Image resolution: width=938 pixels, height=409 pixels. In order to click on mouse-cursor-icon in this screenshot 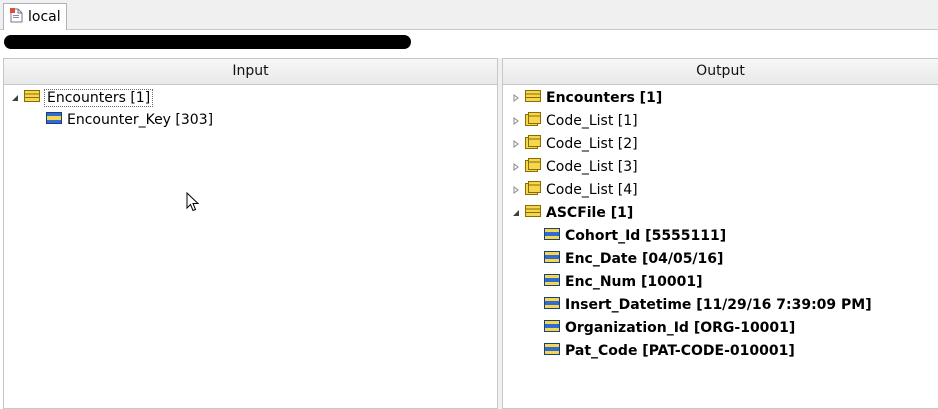, I will do `click(193, 203)`.